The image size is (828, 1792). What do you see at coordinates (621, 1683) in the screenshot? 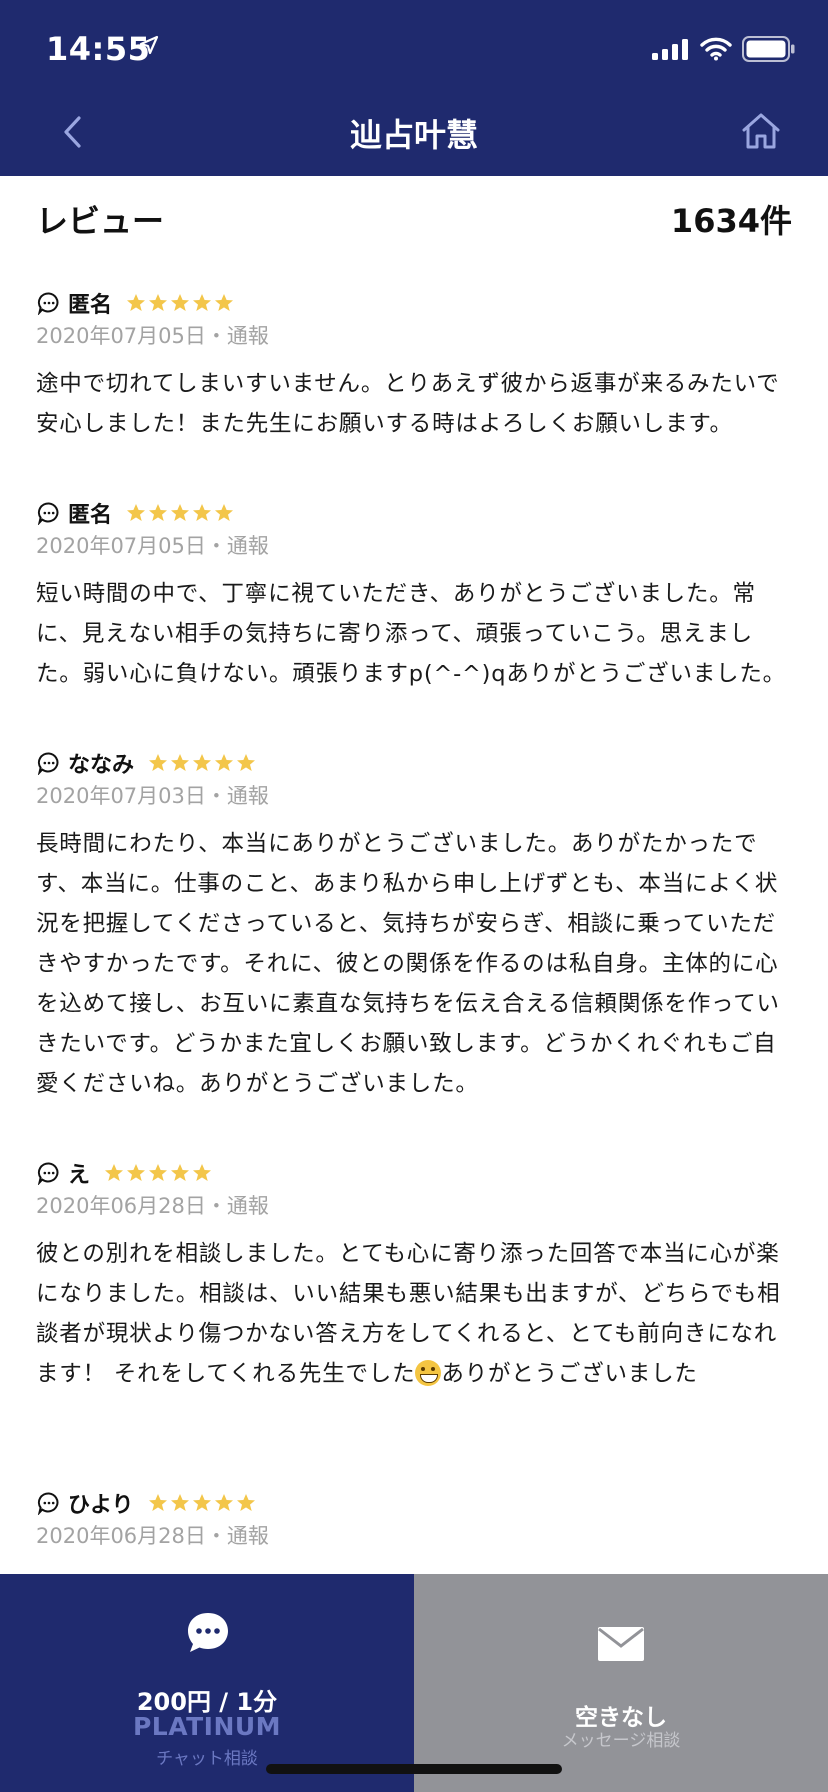
I see `message-consult-button: 空きなし メッセージ相談` at bounding box center [621, 1683].